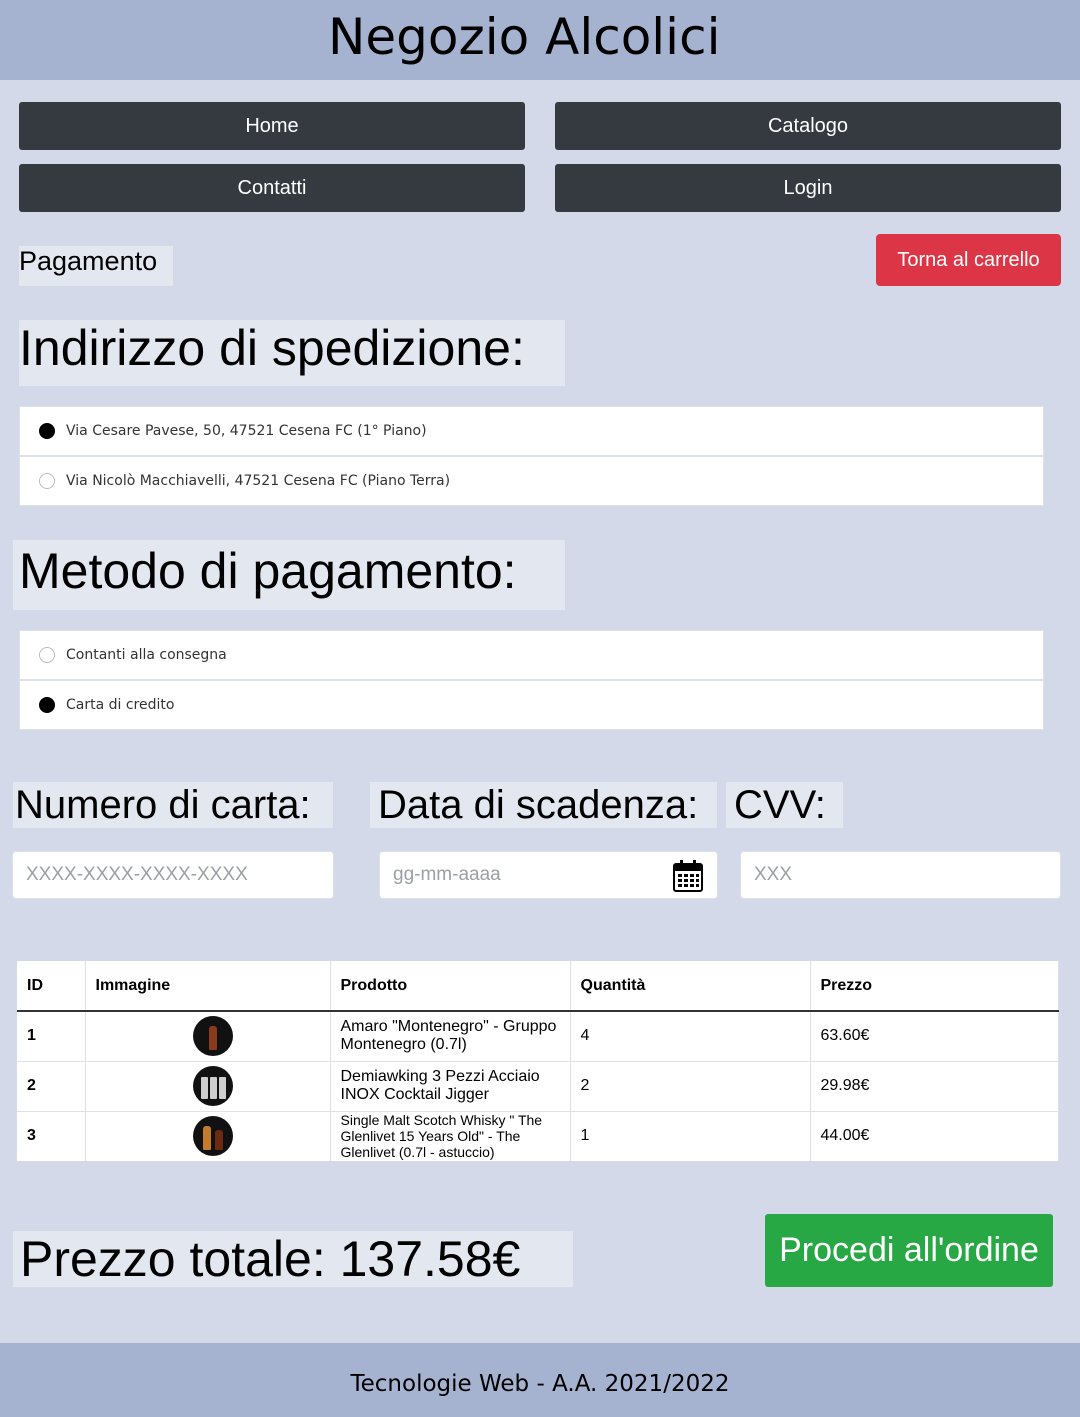 The height and width of the screenshot is (1417, 1080). Describe the element at coordinates (934, 1085) in the screenshot. I see `cell-price: 29.98€` at that location.